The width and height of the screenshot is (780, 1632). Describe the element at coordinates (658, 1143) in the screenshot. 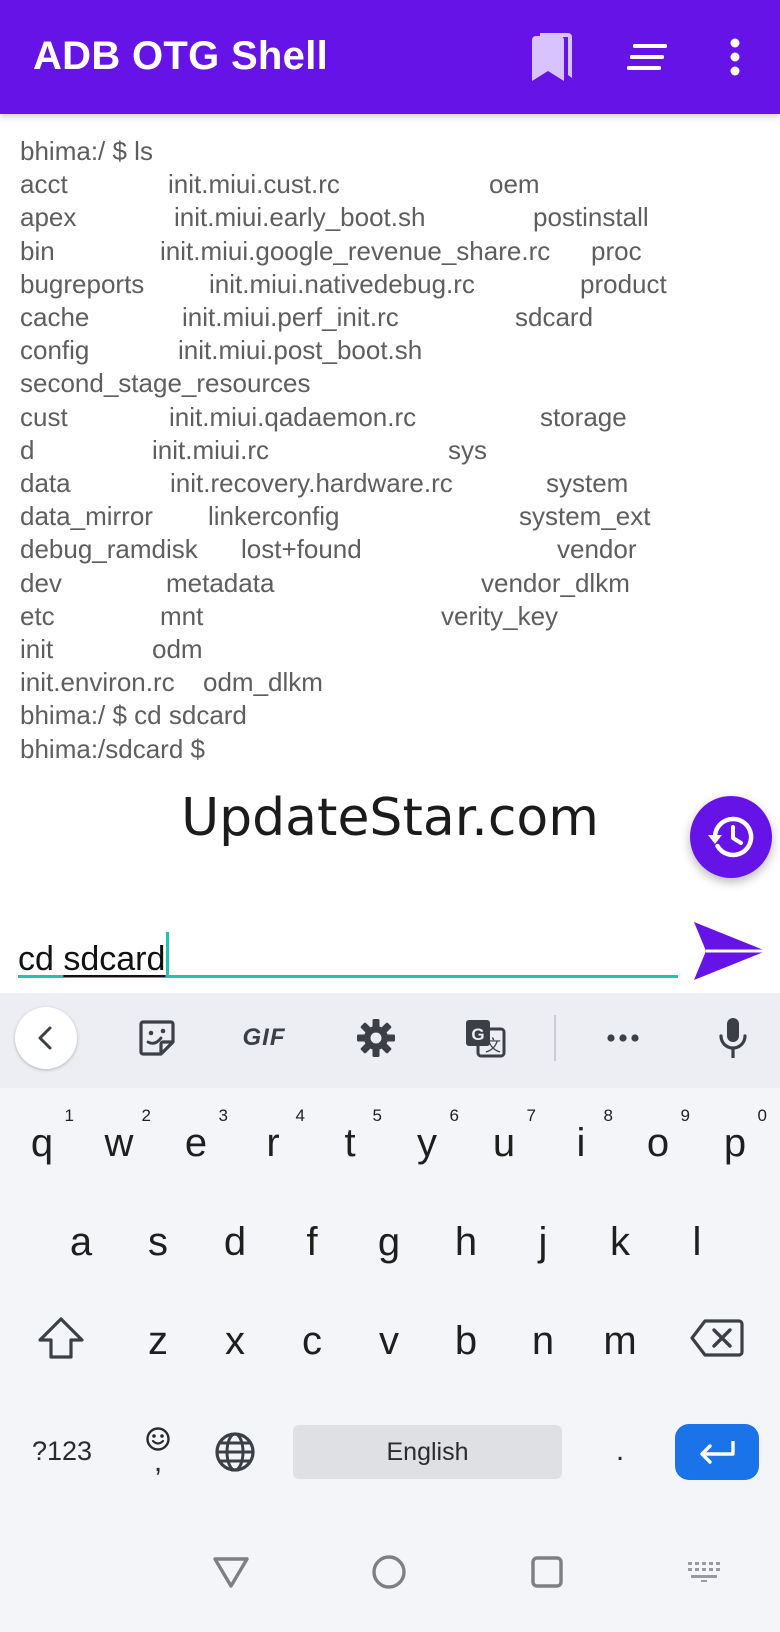

I see `key-o: o9` at that location.